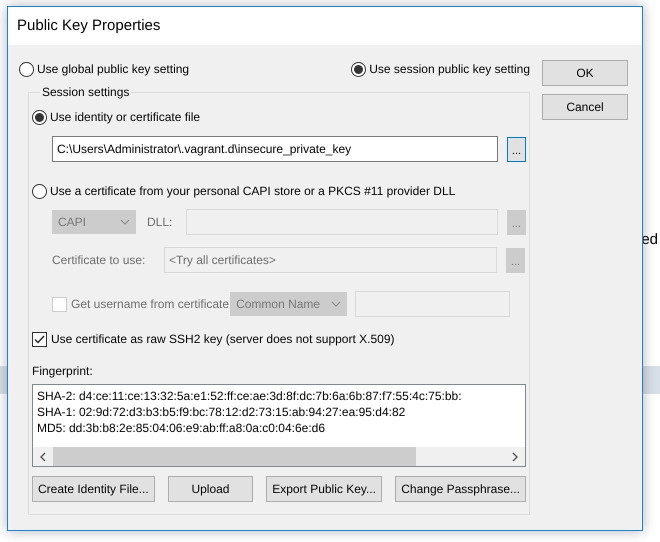 The height and width of the screenshot is (542, 660). What do you see at coordinates (585, 107) in the screenshot?
I see `dialog-button: Cancel` at bounding box center [585, 107].